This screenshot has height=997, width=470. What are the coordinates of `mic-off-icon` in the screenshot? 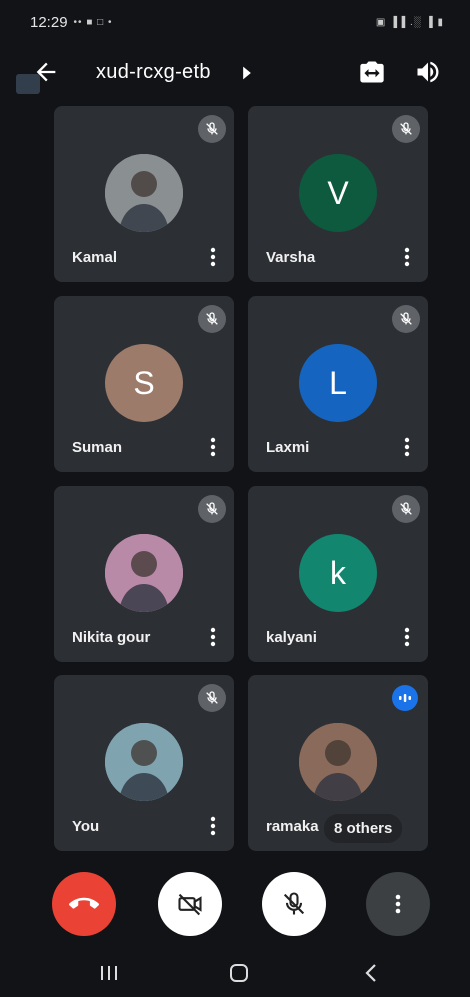 It's located at (294, 903).